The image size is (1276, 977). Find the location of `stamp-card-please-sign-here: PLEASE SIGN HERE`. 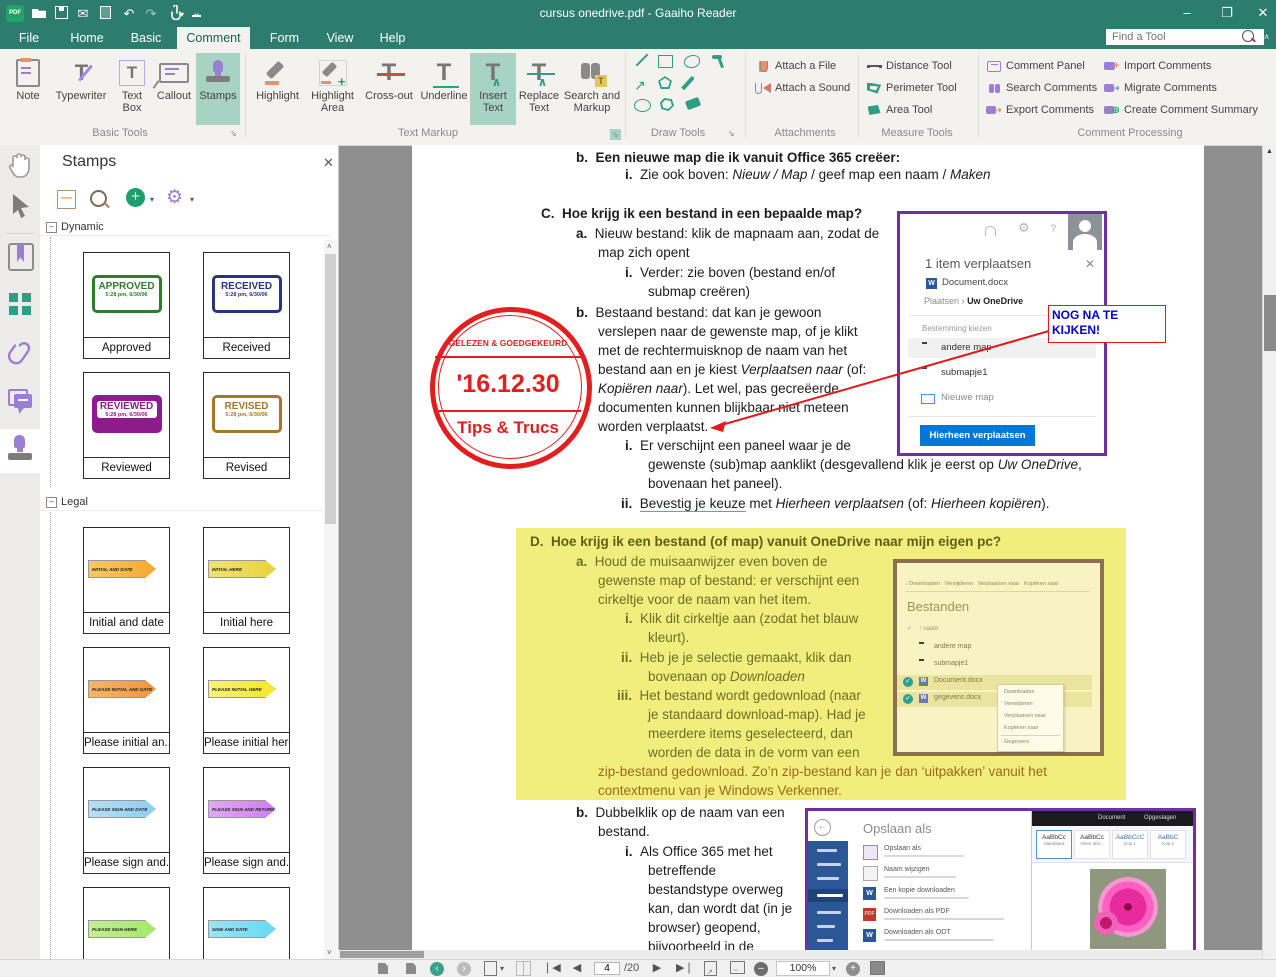

stamp-card-please-sign-here: PLEASE SIGN HERE is located at coordinates (126, 923).